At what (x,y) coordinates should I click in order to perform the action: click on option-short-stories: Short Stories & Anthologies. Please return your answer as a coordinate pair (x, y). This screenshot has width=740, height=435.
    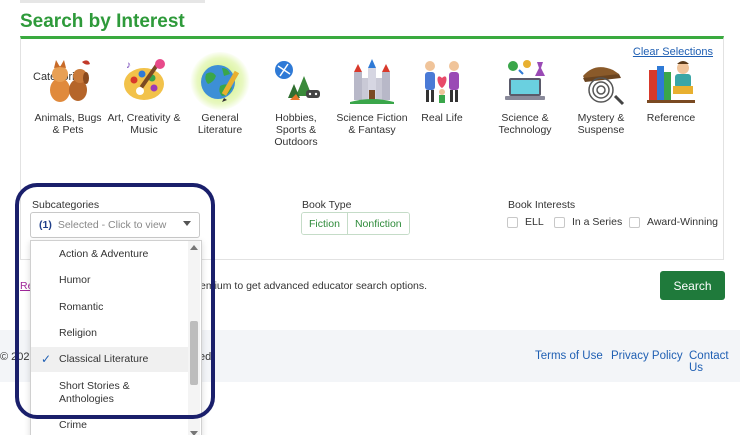
    Looking at the image, I should click on (110, 393).